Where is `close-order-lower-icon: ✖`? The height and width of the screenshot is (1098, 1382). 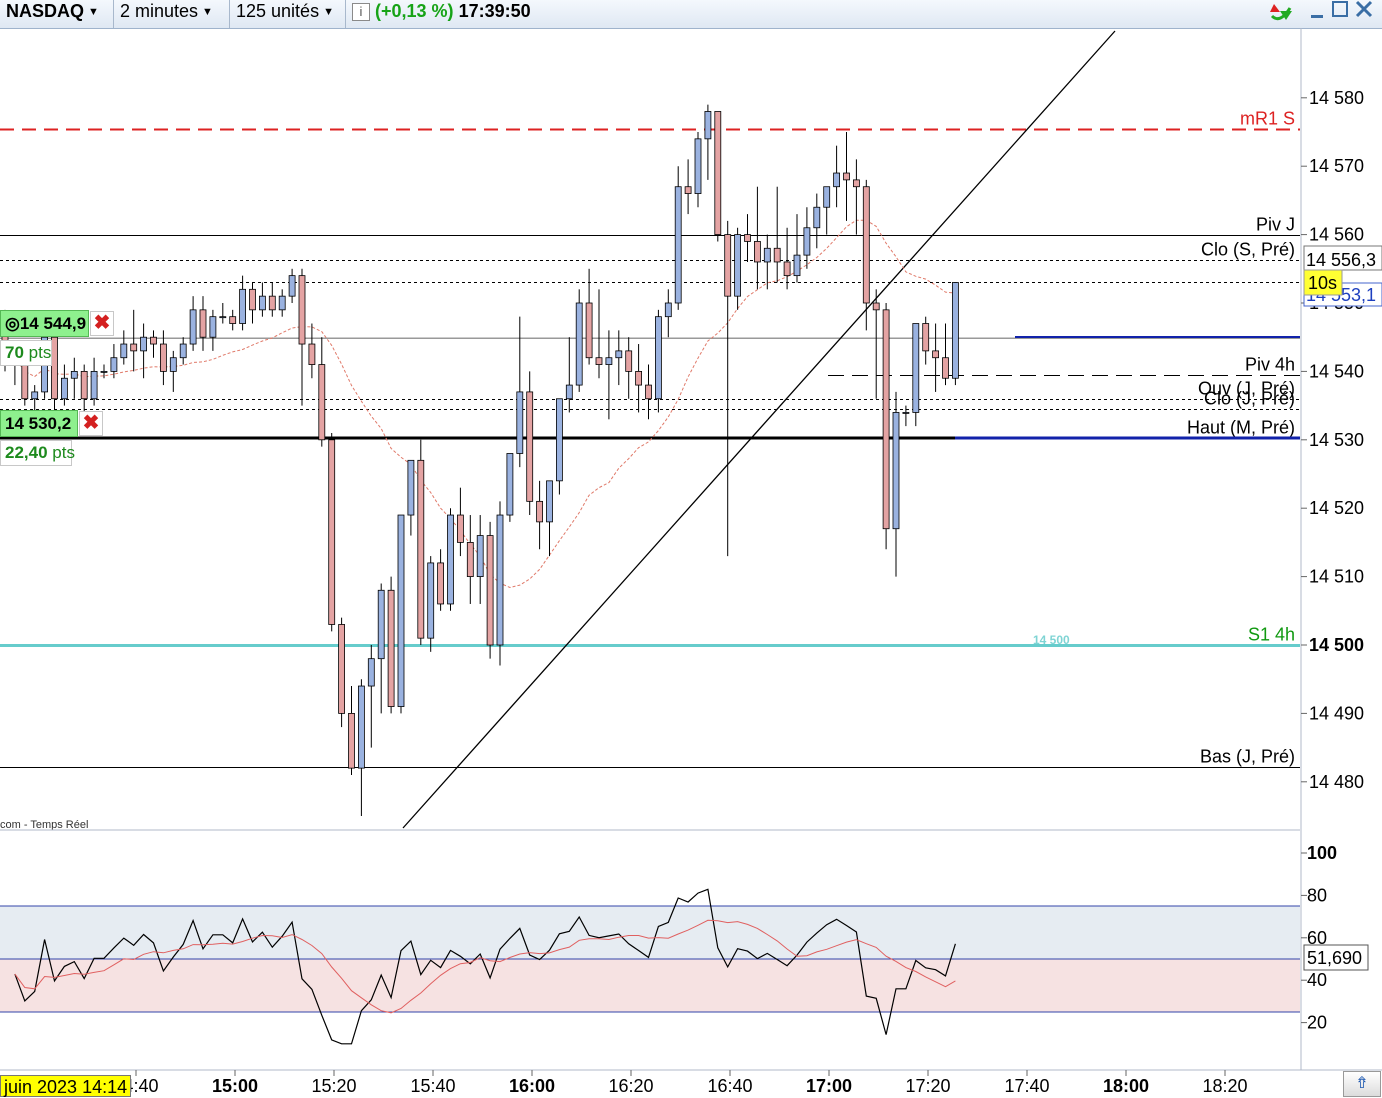
close-order-lower-icon: ✖ is located at coordinates (91, 423).